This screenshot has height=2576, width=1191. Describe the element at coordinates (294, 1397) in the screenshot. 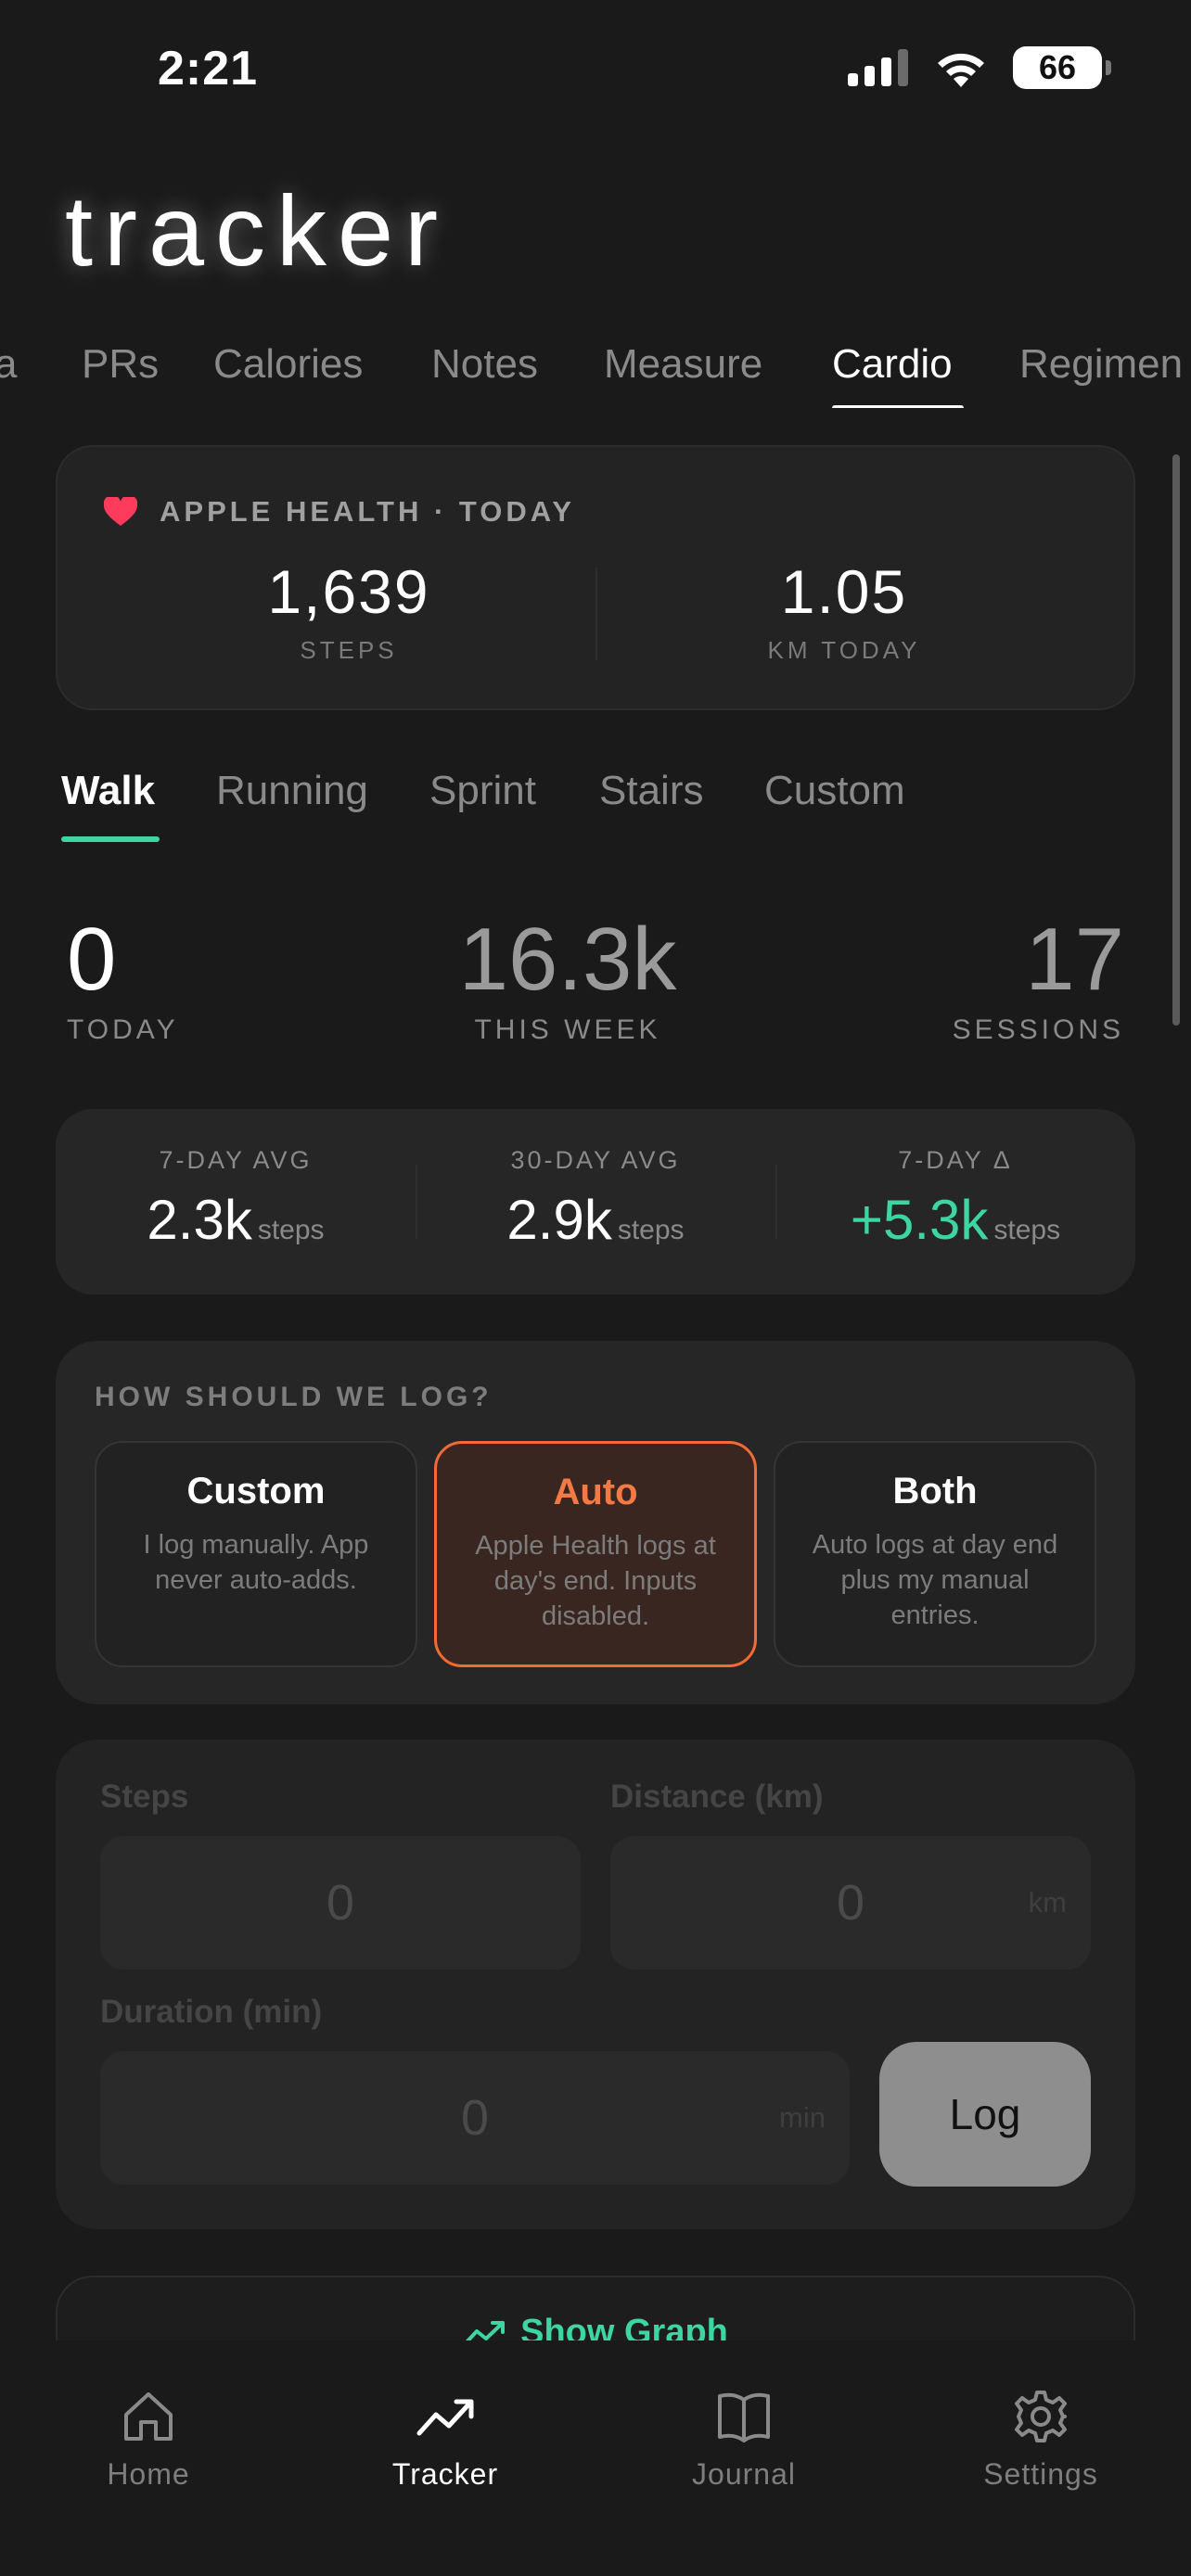

I see `log-mode-question: HOW SHOULD WE LOG?` at that location.